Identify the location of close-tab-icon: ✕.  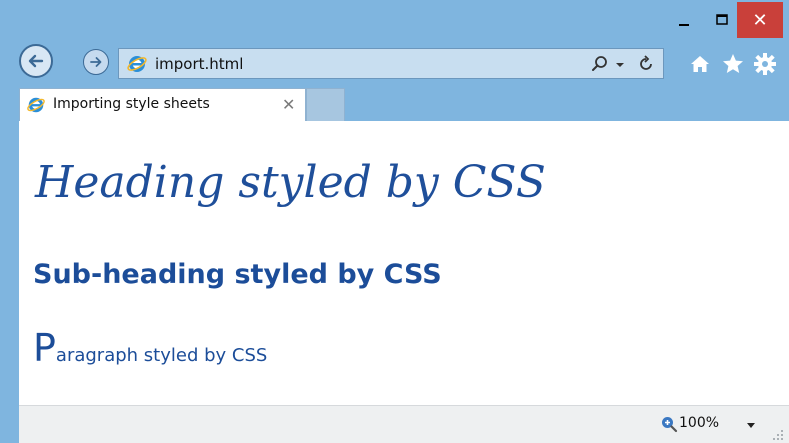
(288, 104).